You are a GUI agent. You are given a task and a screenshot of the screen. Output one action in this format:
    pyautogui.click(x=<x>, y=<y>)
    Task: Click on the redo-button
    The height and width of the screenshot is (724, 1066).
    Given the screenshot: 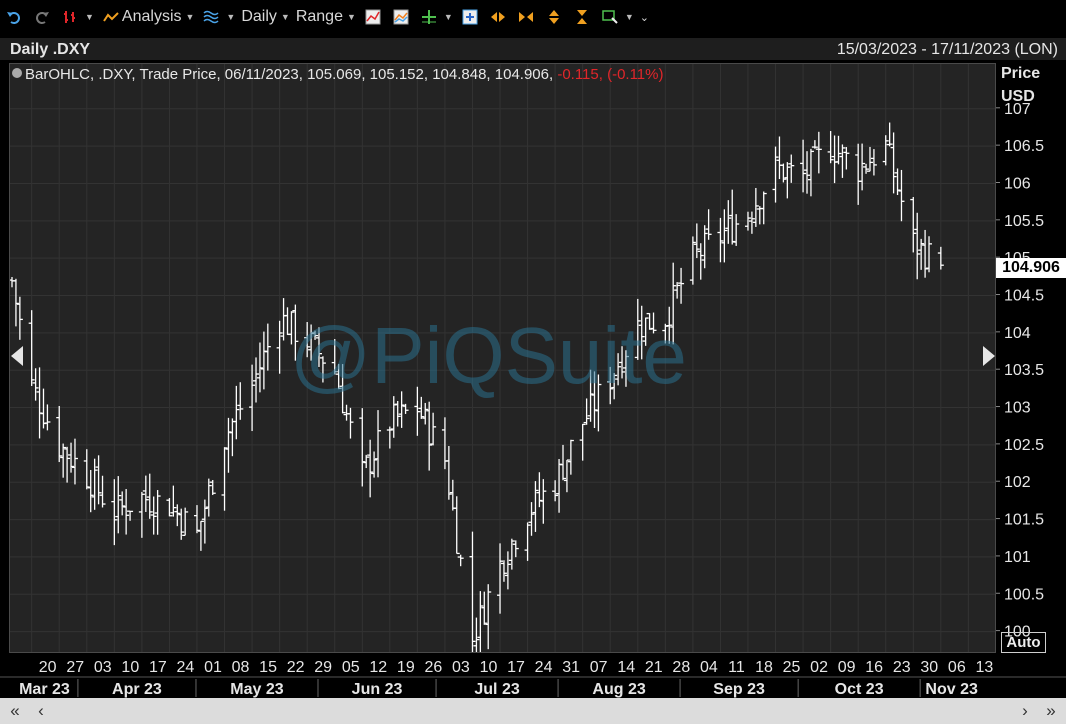 What is the action you would take?
    pyautogui.click(x=42, y=17)
    